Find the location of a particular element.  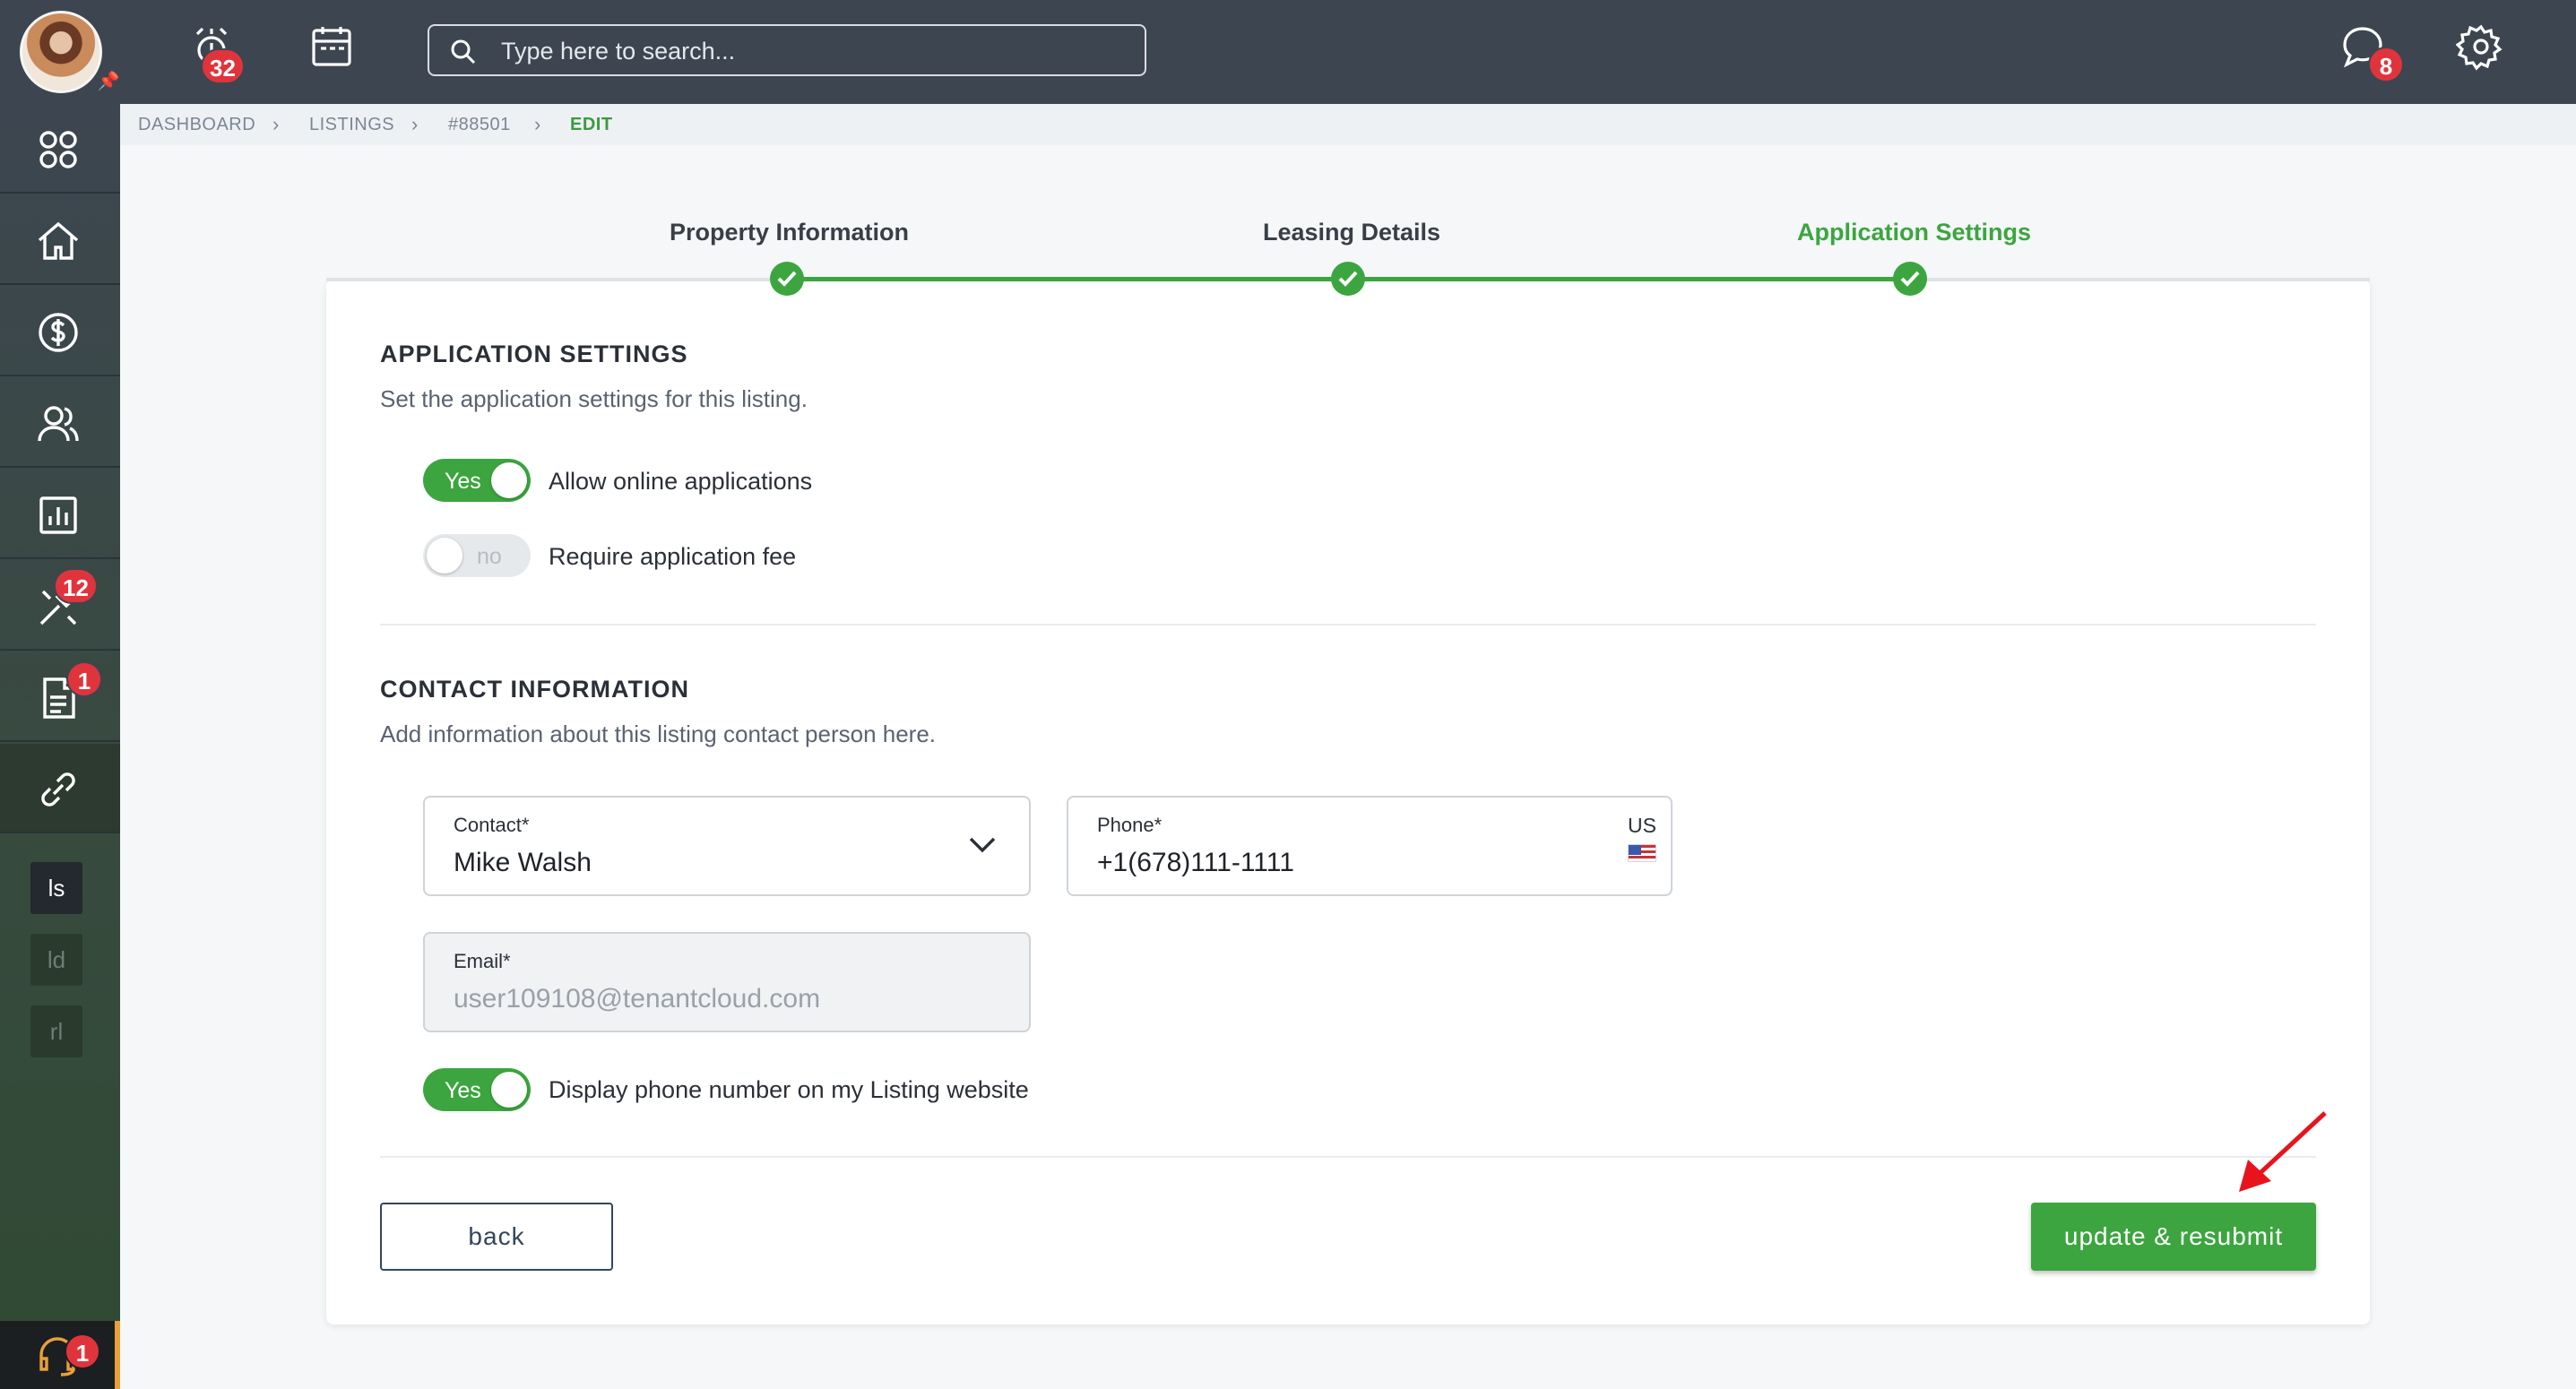

search-icon is located at coordinates (463, 52).